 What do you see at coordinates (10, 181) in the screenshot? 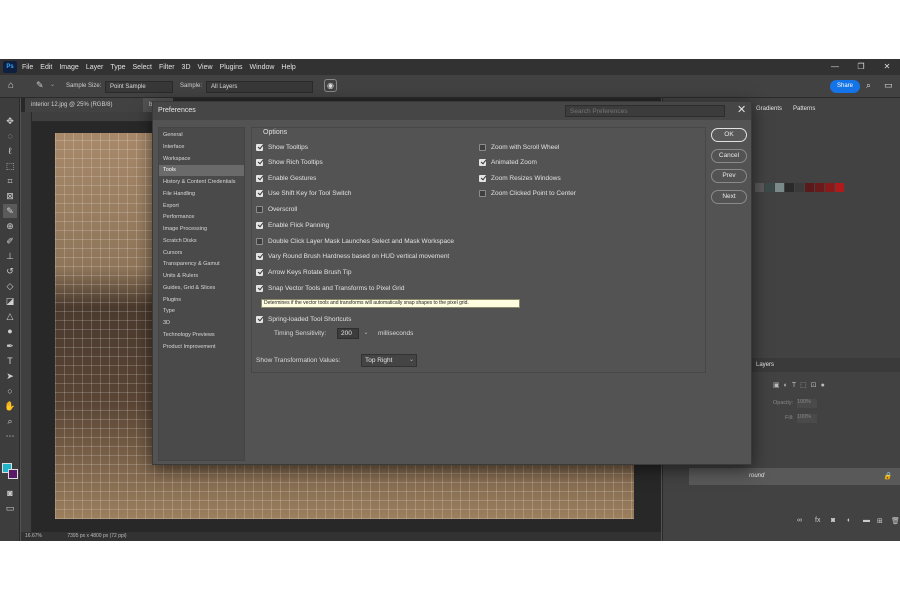
I see `crop-tool-icon: ⌗` at bounding box center [10, 181].